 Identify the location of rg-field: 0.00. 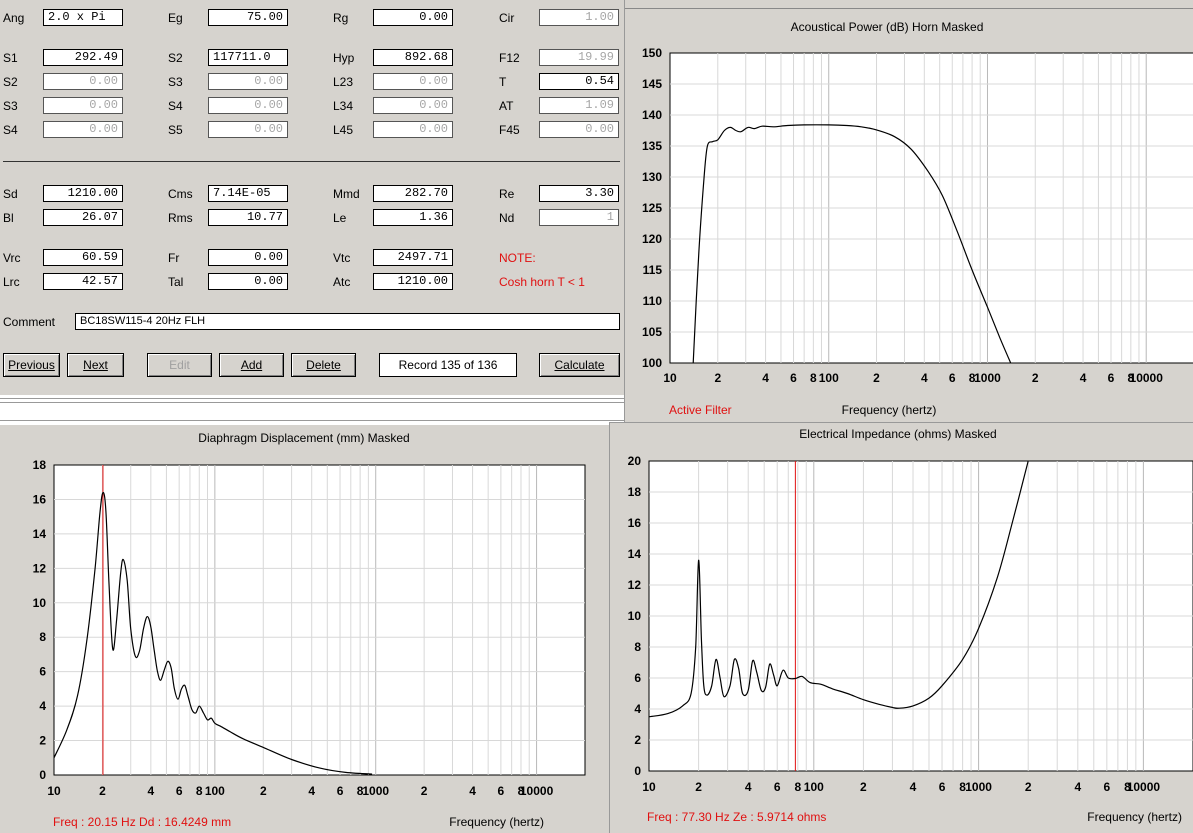
(413, 17).